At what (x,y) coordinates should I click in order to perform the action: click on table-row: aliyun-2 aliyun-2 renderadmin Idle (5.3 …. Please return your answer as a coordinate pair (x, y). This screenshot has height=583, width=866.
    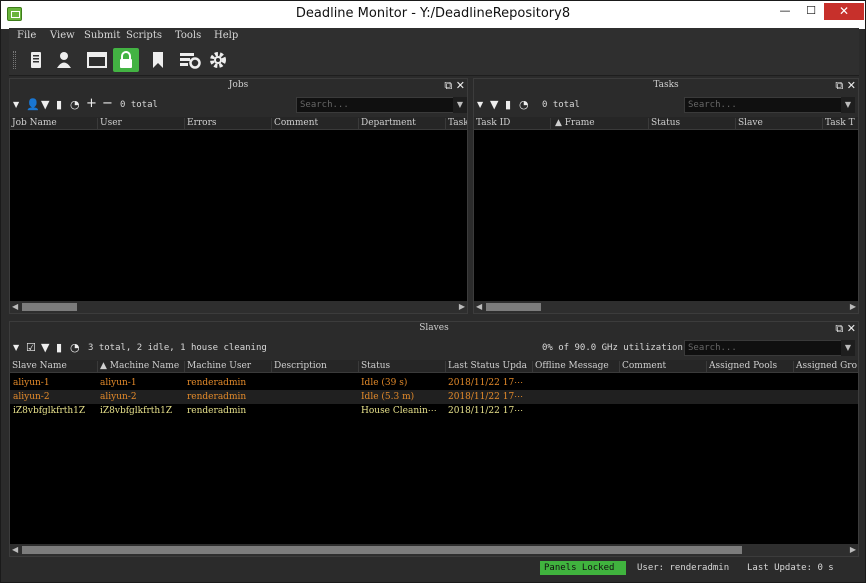
    Looking at the image, I should click on (434, 397).